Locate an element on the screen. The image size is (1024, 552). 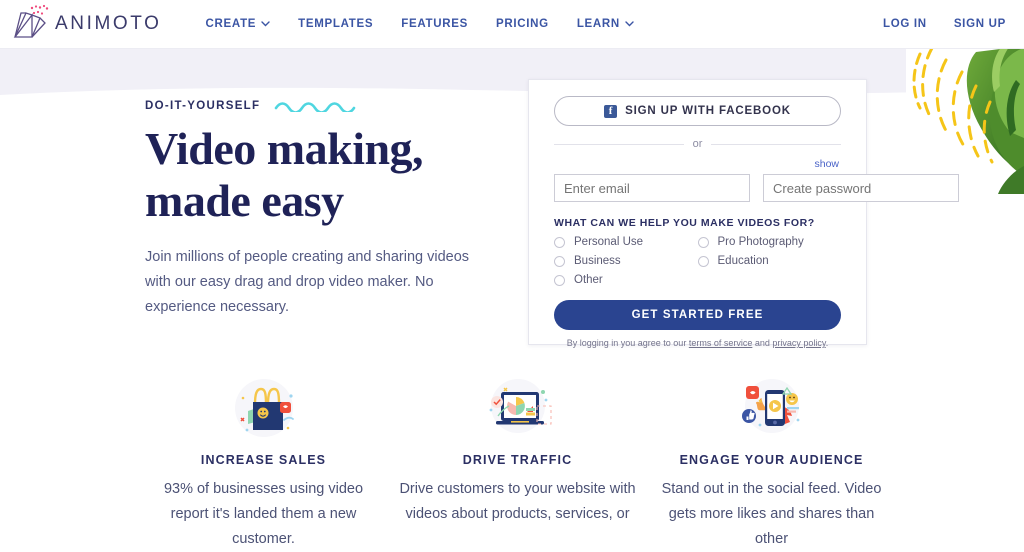
laptop-pie-chart-icon is located at coordinates (517, 410).